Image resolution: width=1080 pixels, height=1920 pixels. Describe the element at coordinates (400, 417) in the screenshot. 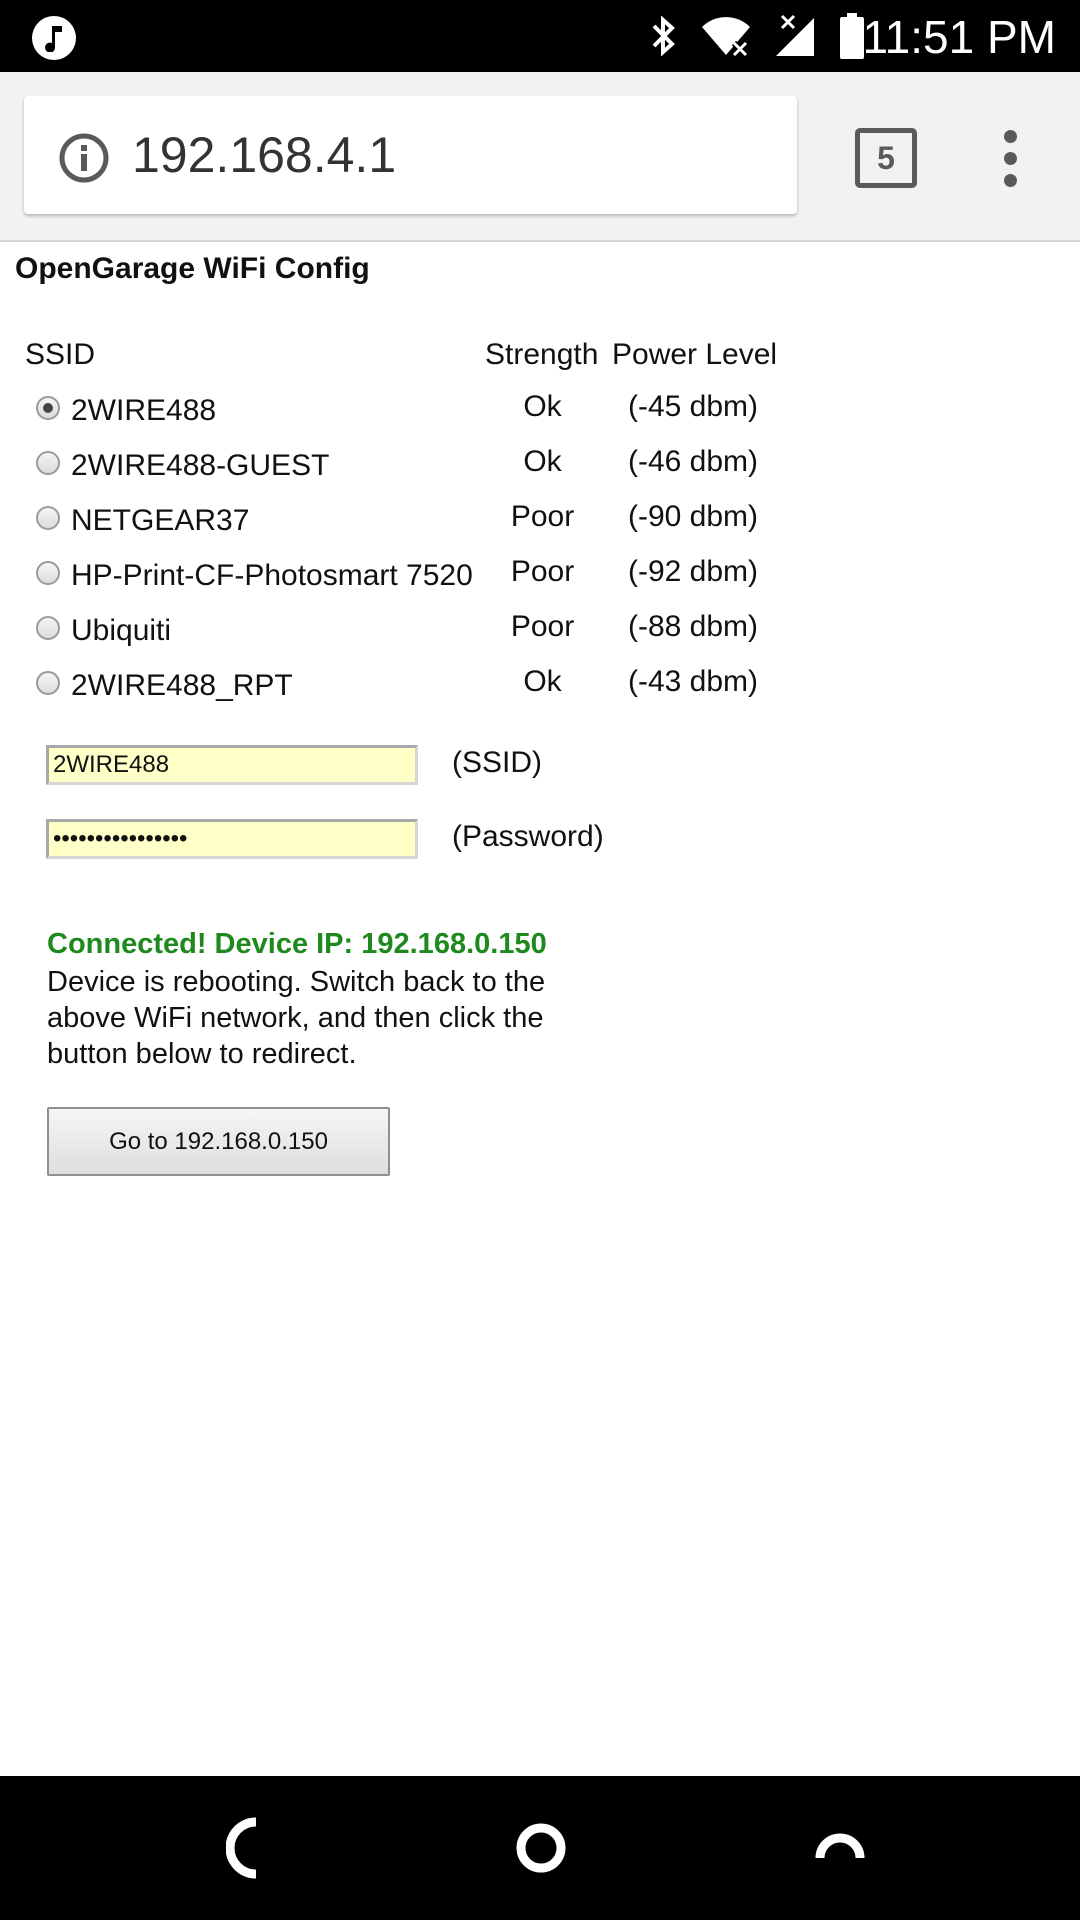

I see `network-row: 2WIRE488 Ok (-45 dbm)` at that location.